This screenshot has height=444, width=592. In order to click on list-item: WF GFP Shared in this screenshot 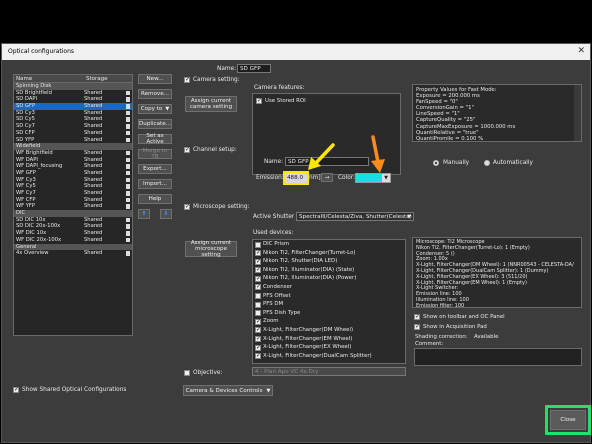, I will do `click(73, 173)`.